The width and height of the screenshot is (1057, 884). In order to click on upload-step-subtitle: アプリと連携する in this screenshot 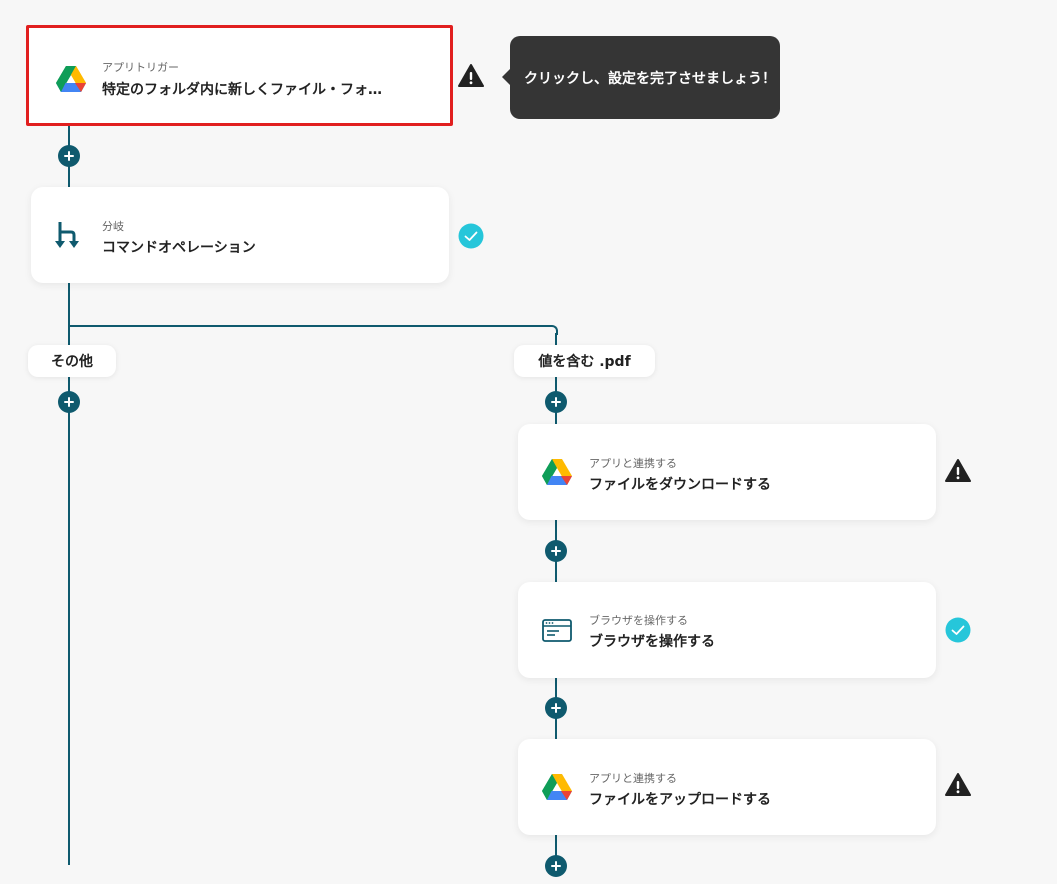, I will do `click(633, 778)`.